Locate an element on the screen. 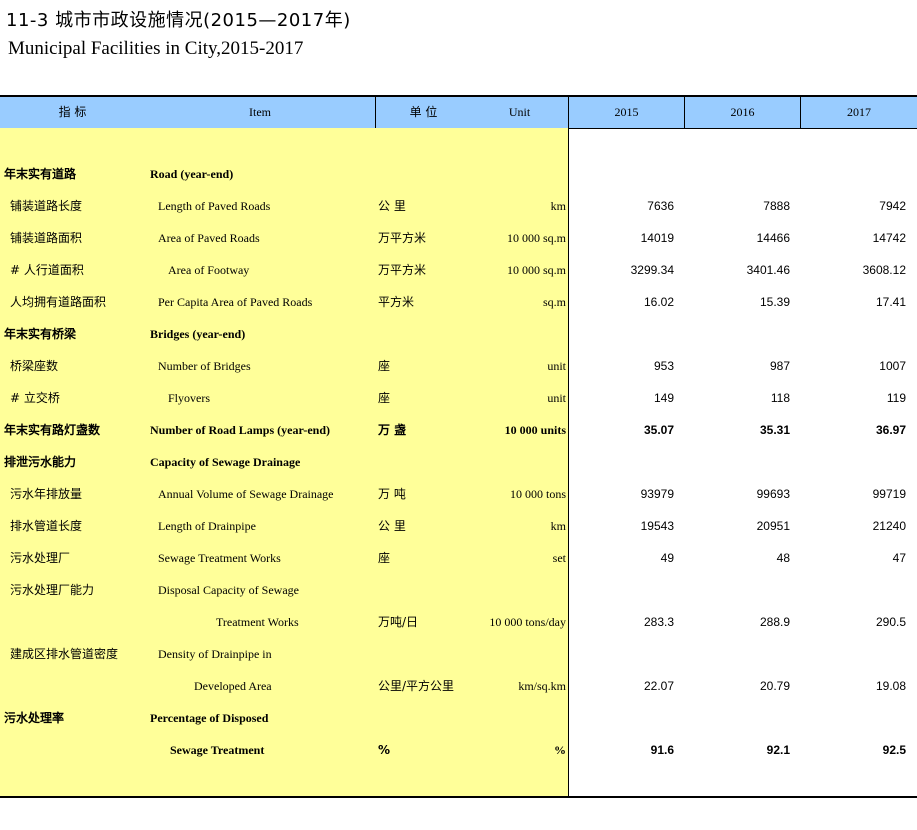 This screenshot has height=830, width=917. row-label-en: Flyovers is located at coordinates (189, 398).